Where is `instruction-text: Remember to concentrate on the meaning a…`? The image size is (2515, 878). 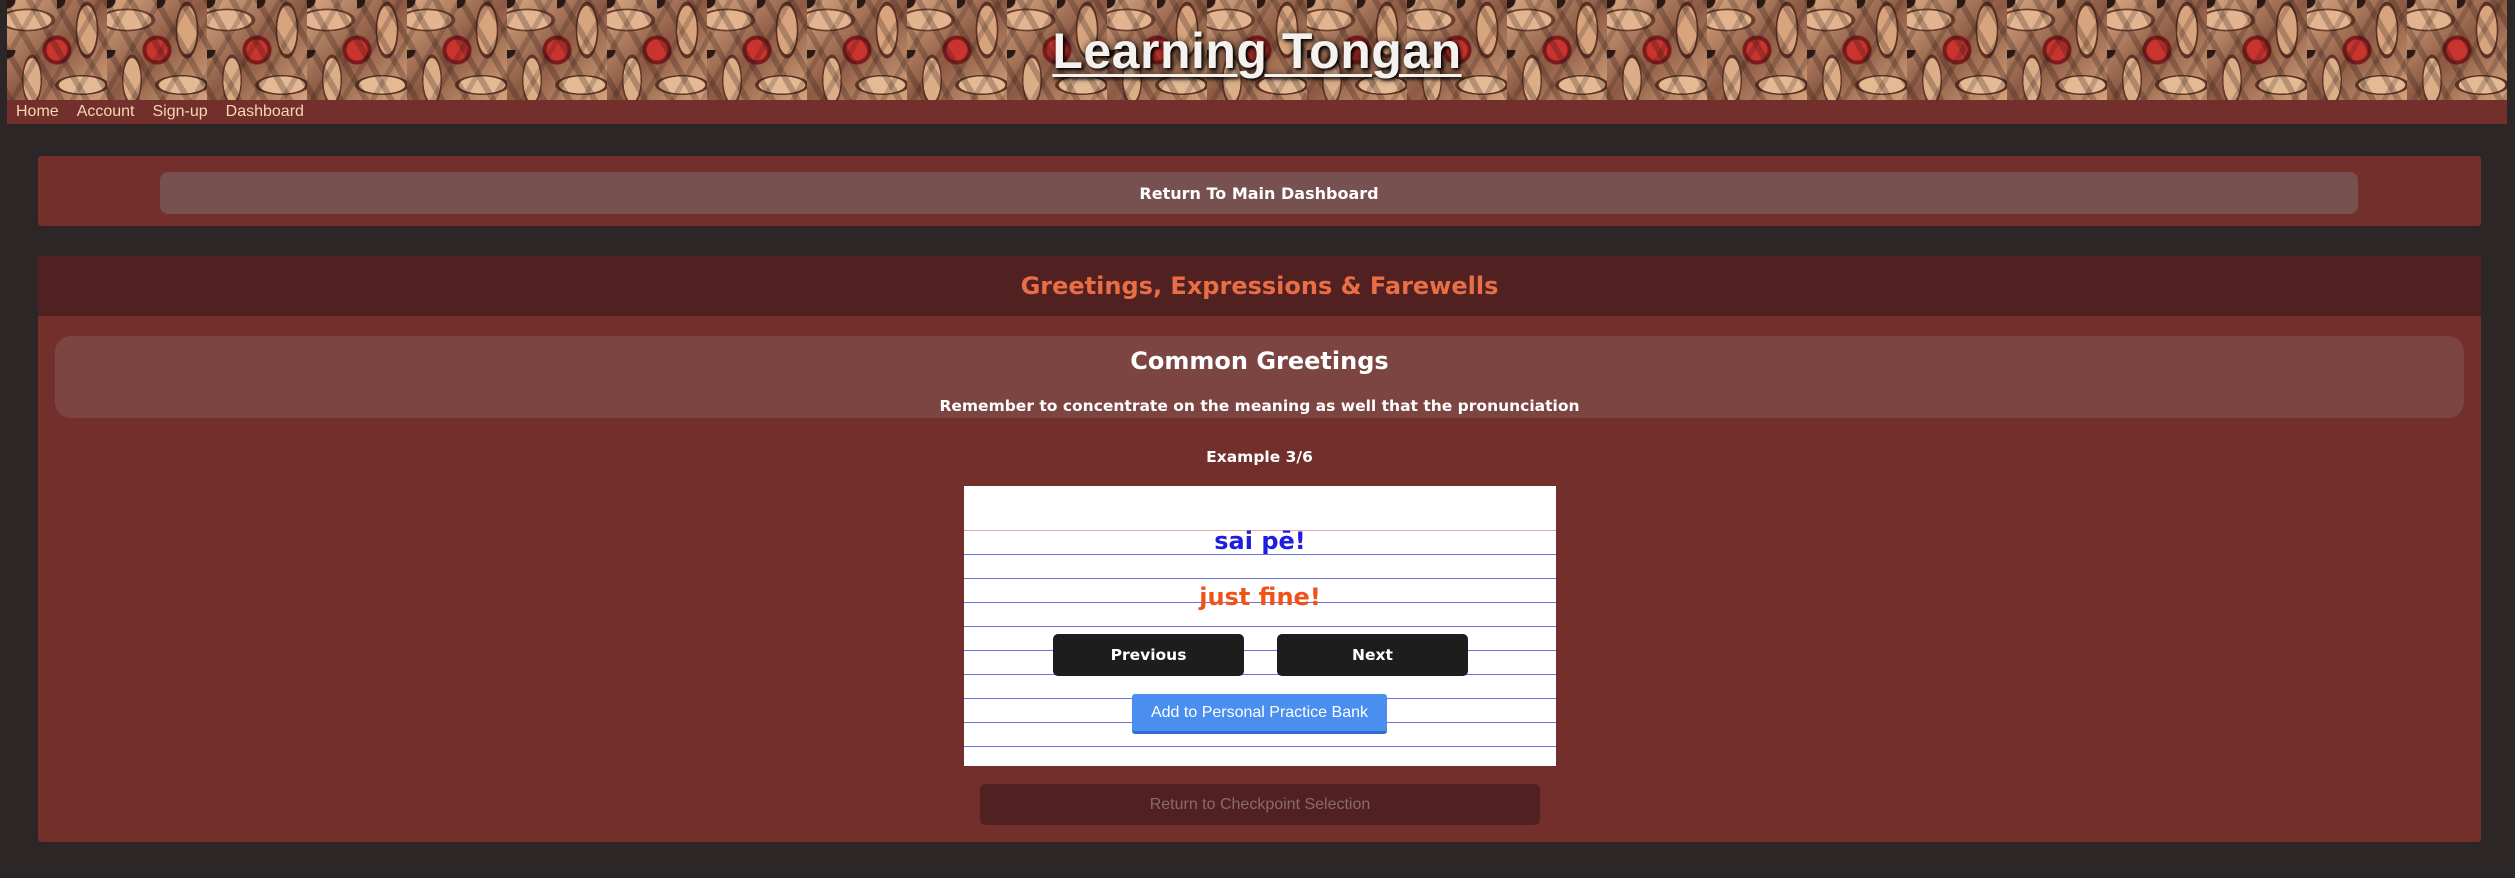 instruction-text: Remember to concentrate on the meaning a… is located at coordinates (1259, 406).